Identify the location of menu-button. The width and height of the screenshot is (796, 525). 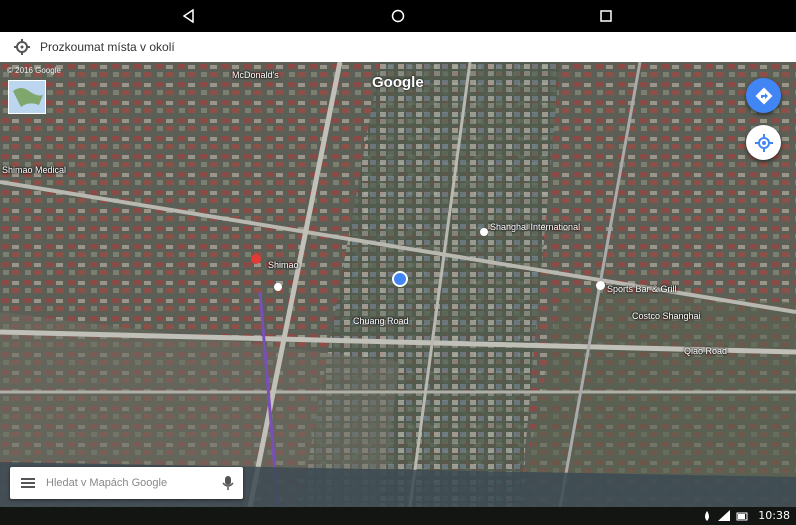
(28, 483).